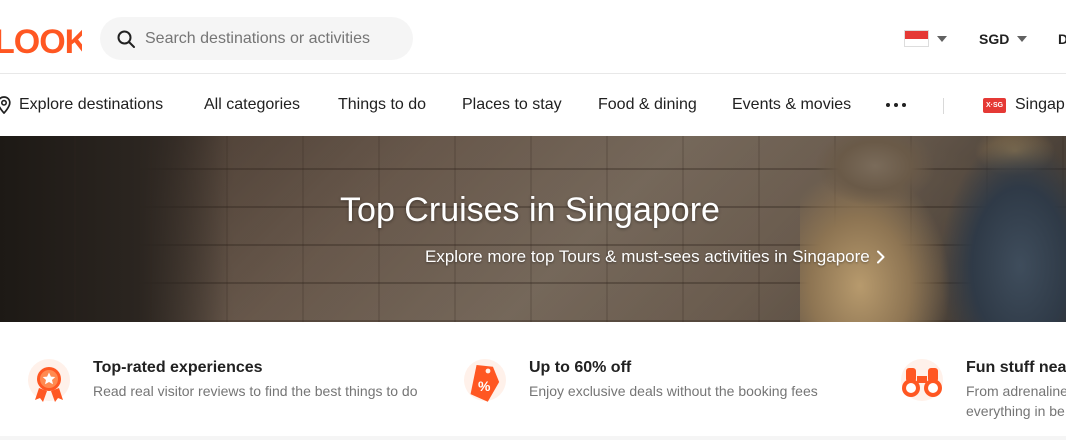 The image size is (1066, 440). What do you see at coordinates (512, 105) in the screenshot?
I see `nav-places-to-stay: Places to stay` at bounding box center [512, 105].